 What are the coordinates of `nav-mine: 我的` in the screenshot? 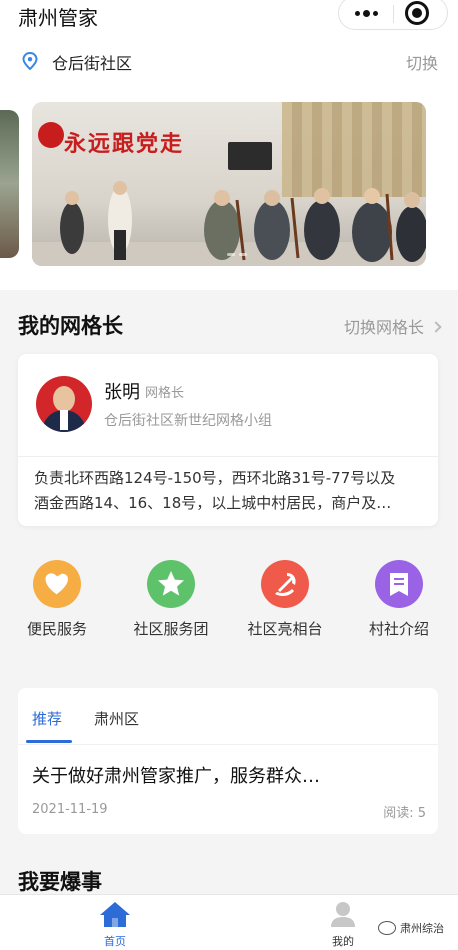 It's located at (343, 925).